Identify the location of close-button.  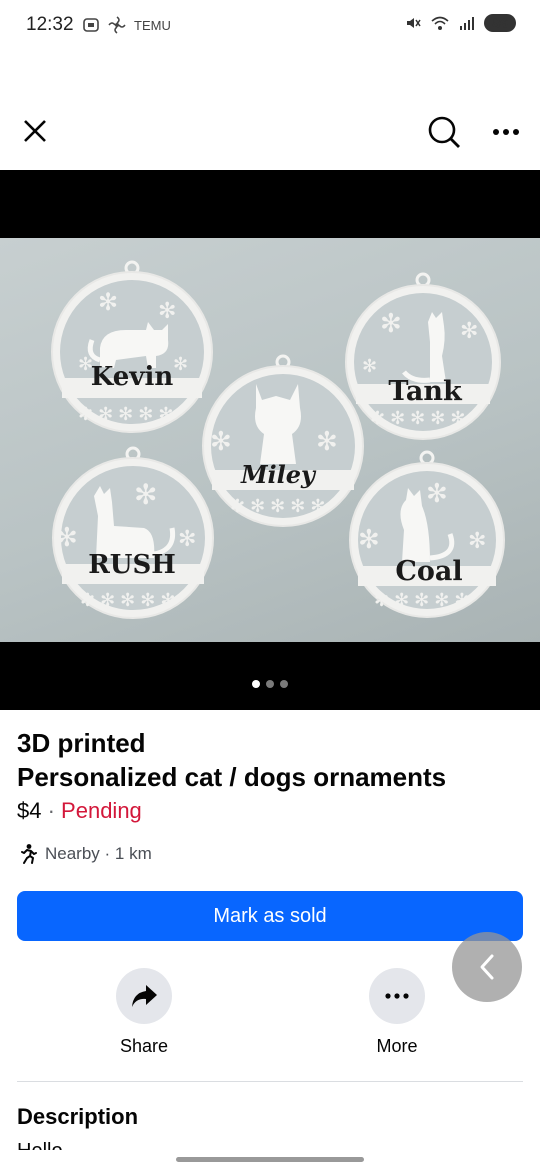
(35, 131).